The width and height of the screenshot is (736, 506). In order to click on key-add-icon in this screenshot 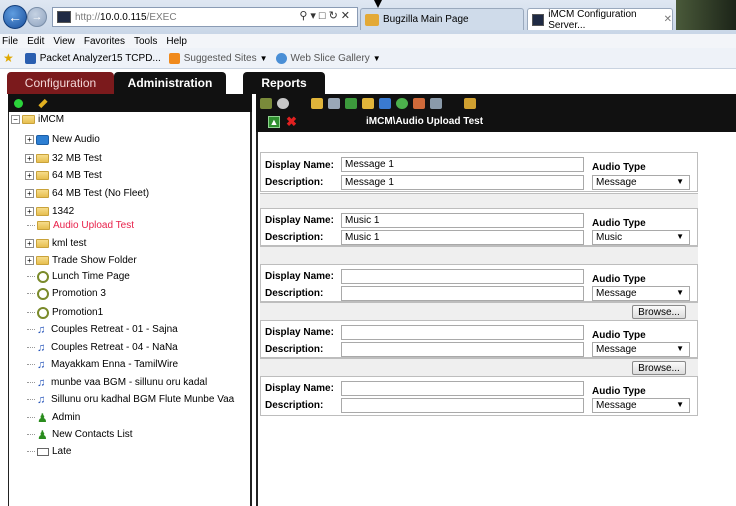, I will do `click(351, 103)`.